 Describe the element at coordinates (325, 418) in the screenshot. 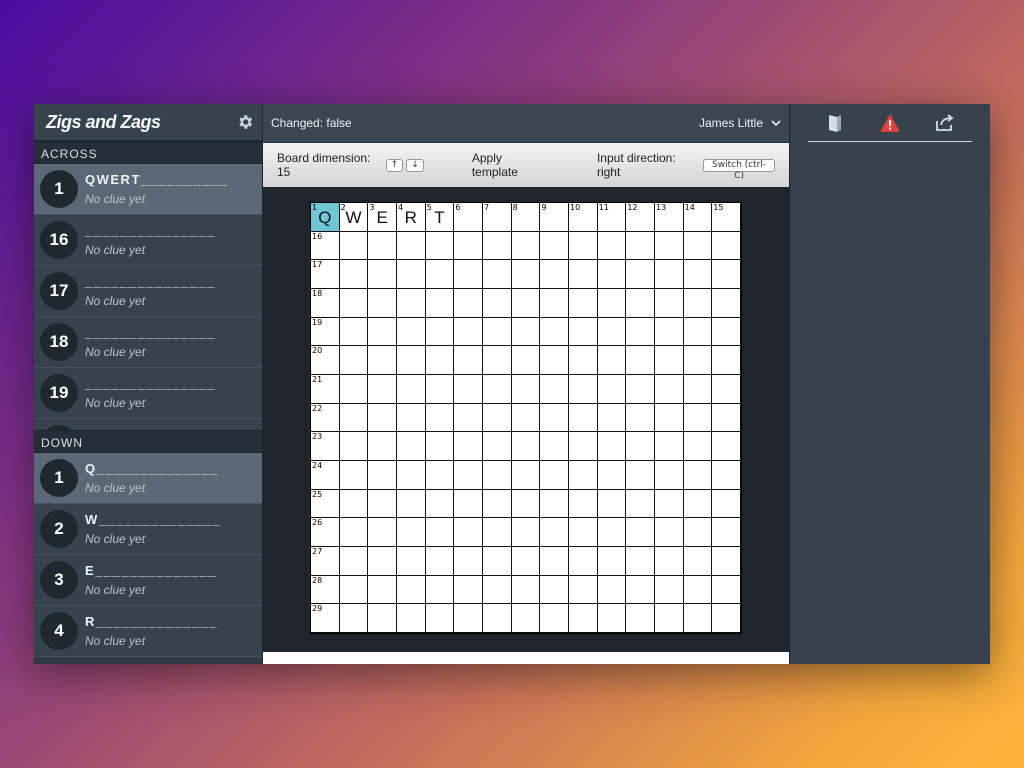

I see `grid-cell: 22` at that location.